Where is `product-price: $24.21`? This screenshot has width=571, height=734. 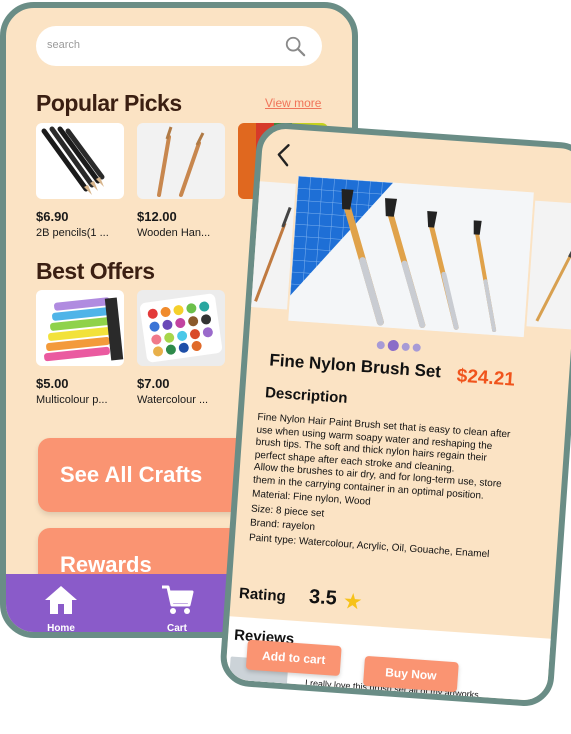
product-price: $24.21 is located at coordinates (486, 378).